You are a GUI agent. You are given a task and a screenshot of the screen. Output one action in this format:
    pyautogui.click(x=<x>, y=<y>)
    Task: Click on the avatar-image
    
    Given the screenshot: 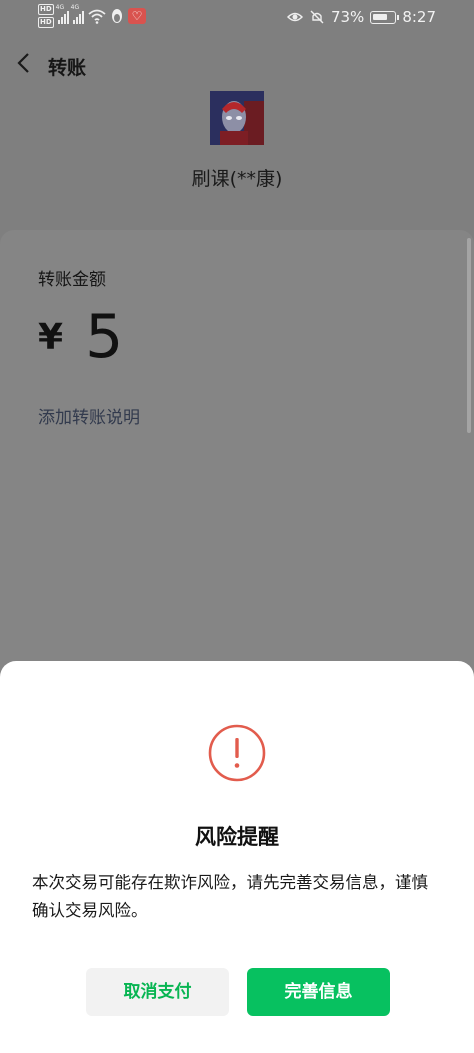 What is the action you would take?
    pyautogui.click(x=237, y=118)
    